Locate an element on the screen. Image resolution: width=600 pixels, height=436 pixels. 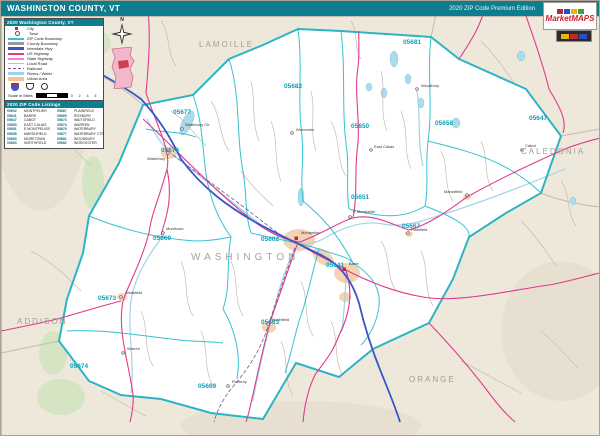
scale-bar: Scale in Miles 0246 is located at coordinates (54, 96).